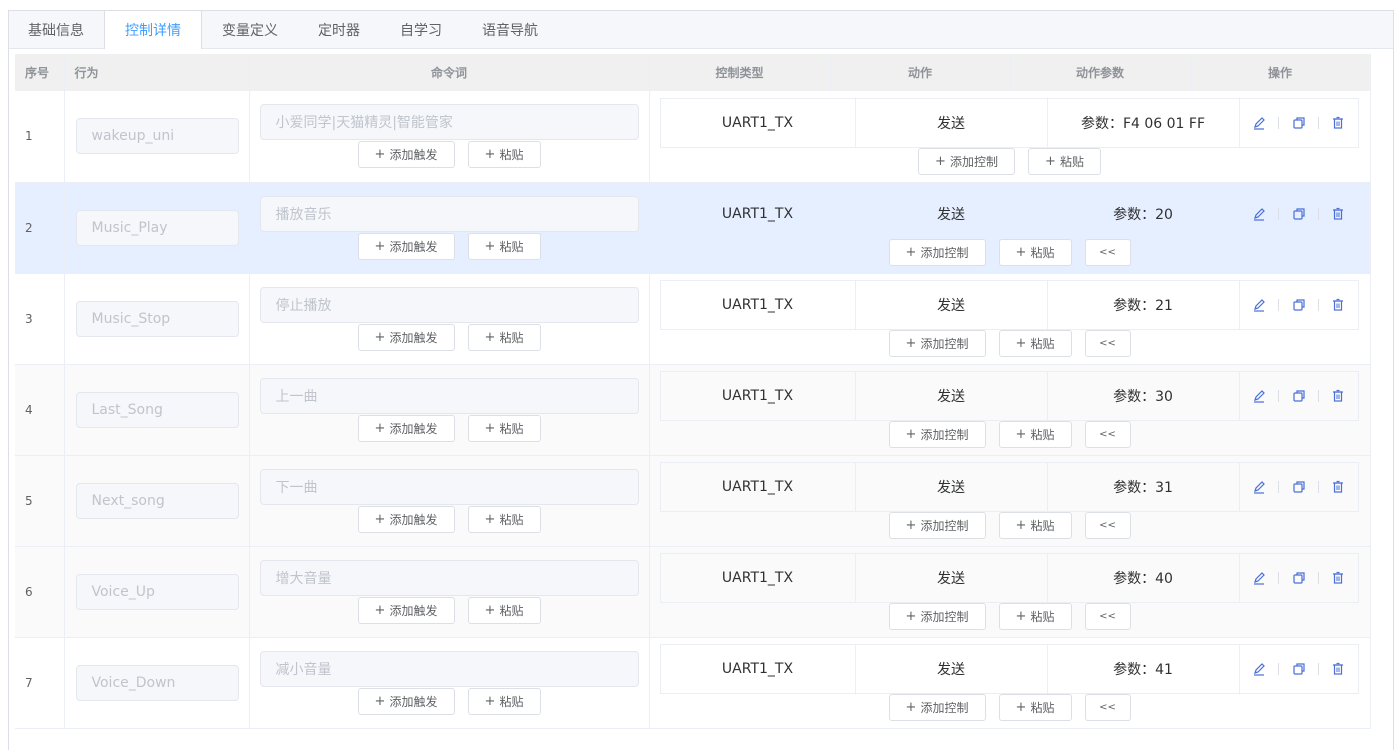 The width and height of the screenshot is (1396, 750). Describe the element at coordinates (449, 395) in the screenshot. I see `command-input: 上一曲` at that location.